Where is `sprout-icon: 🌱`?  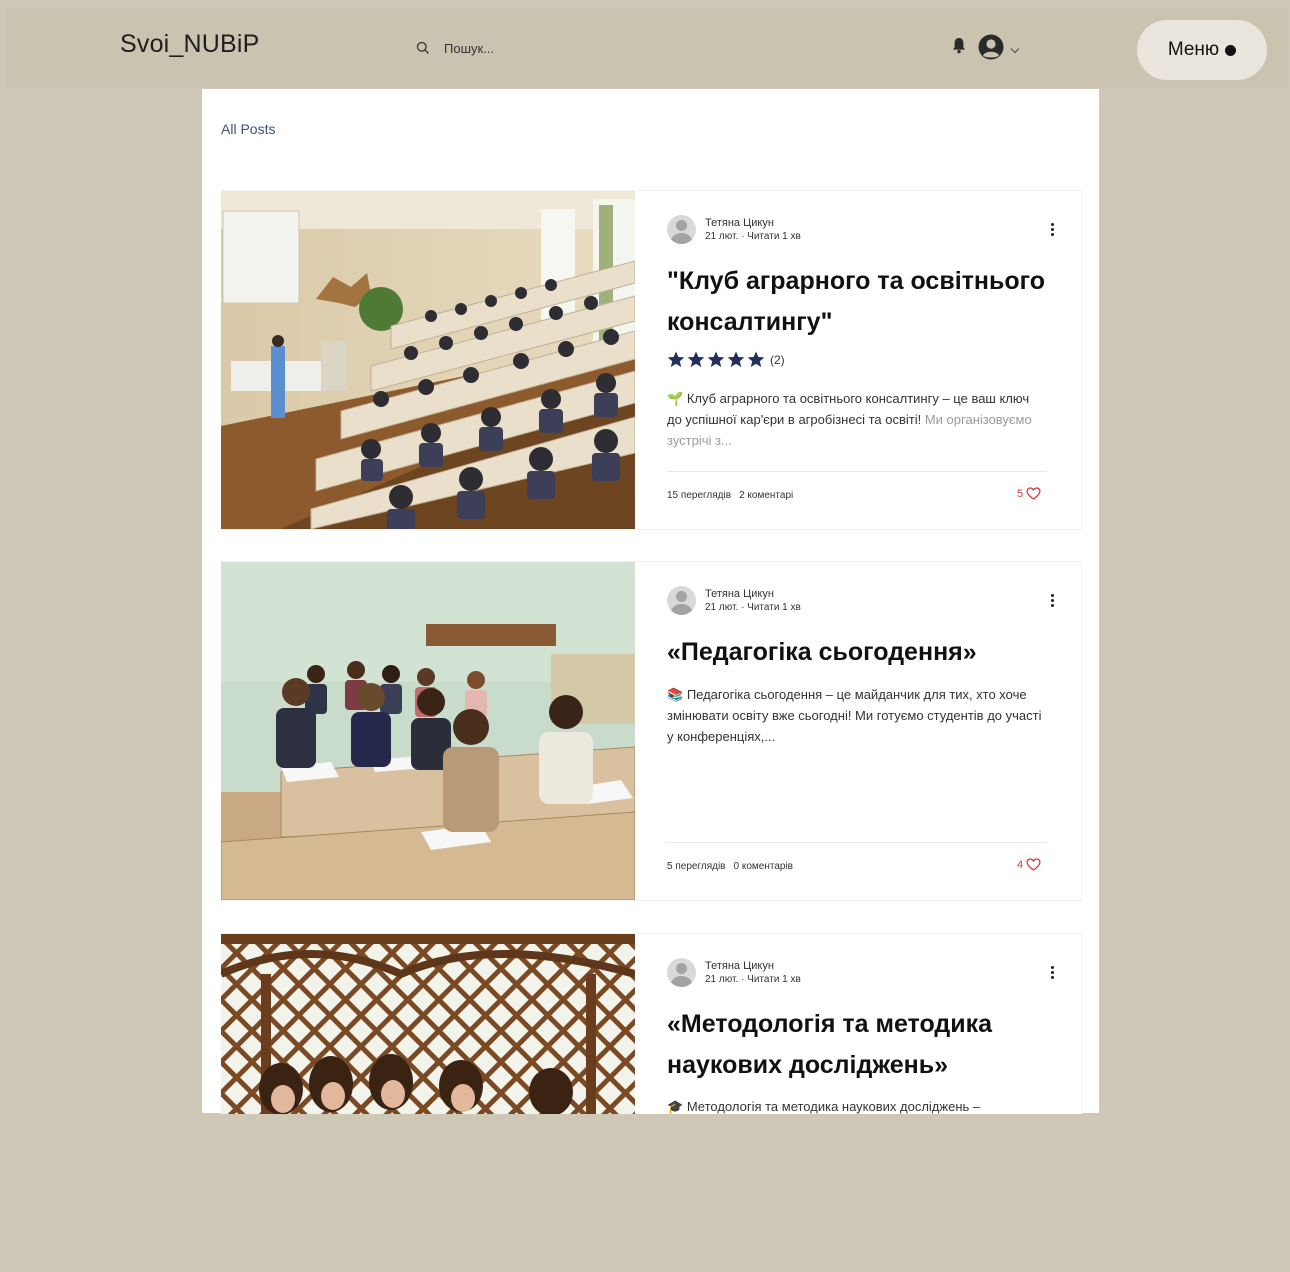
sprout-icon: 🌱 is located at coordinates (675, 398).